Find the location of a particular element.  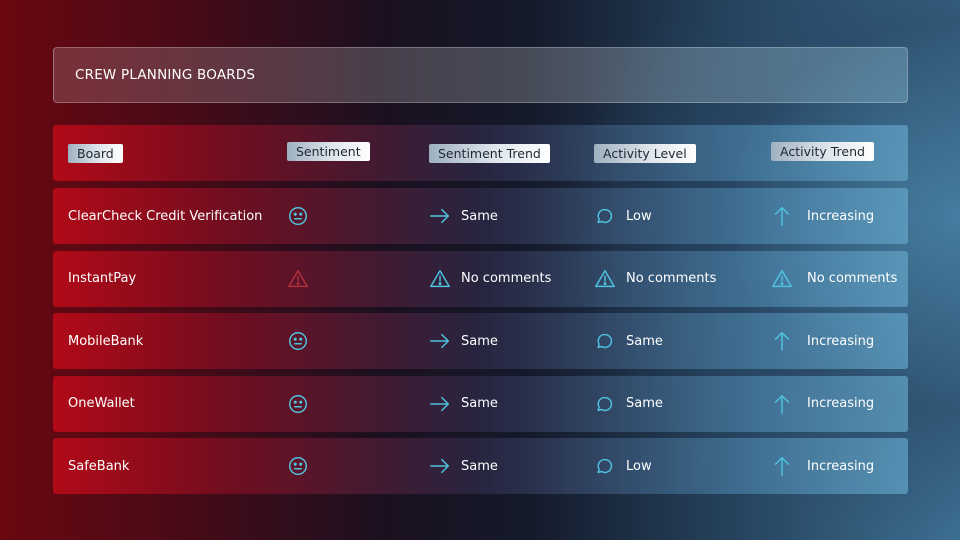

page-title: CREW PLANNING BOARDS is located at coordinates (165, 75).